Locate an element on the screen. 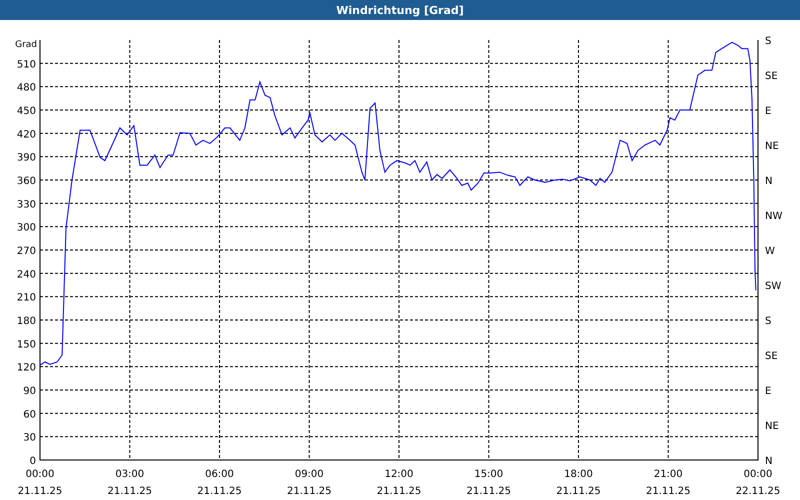 The image size is (800, 500). tick-label: 360 is located at coordinates (26, 181).